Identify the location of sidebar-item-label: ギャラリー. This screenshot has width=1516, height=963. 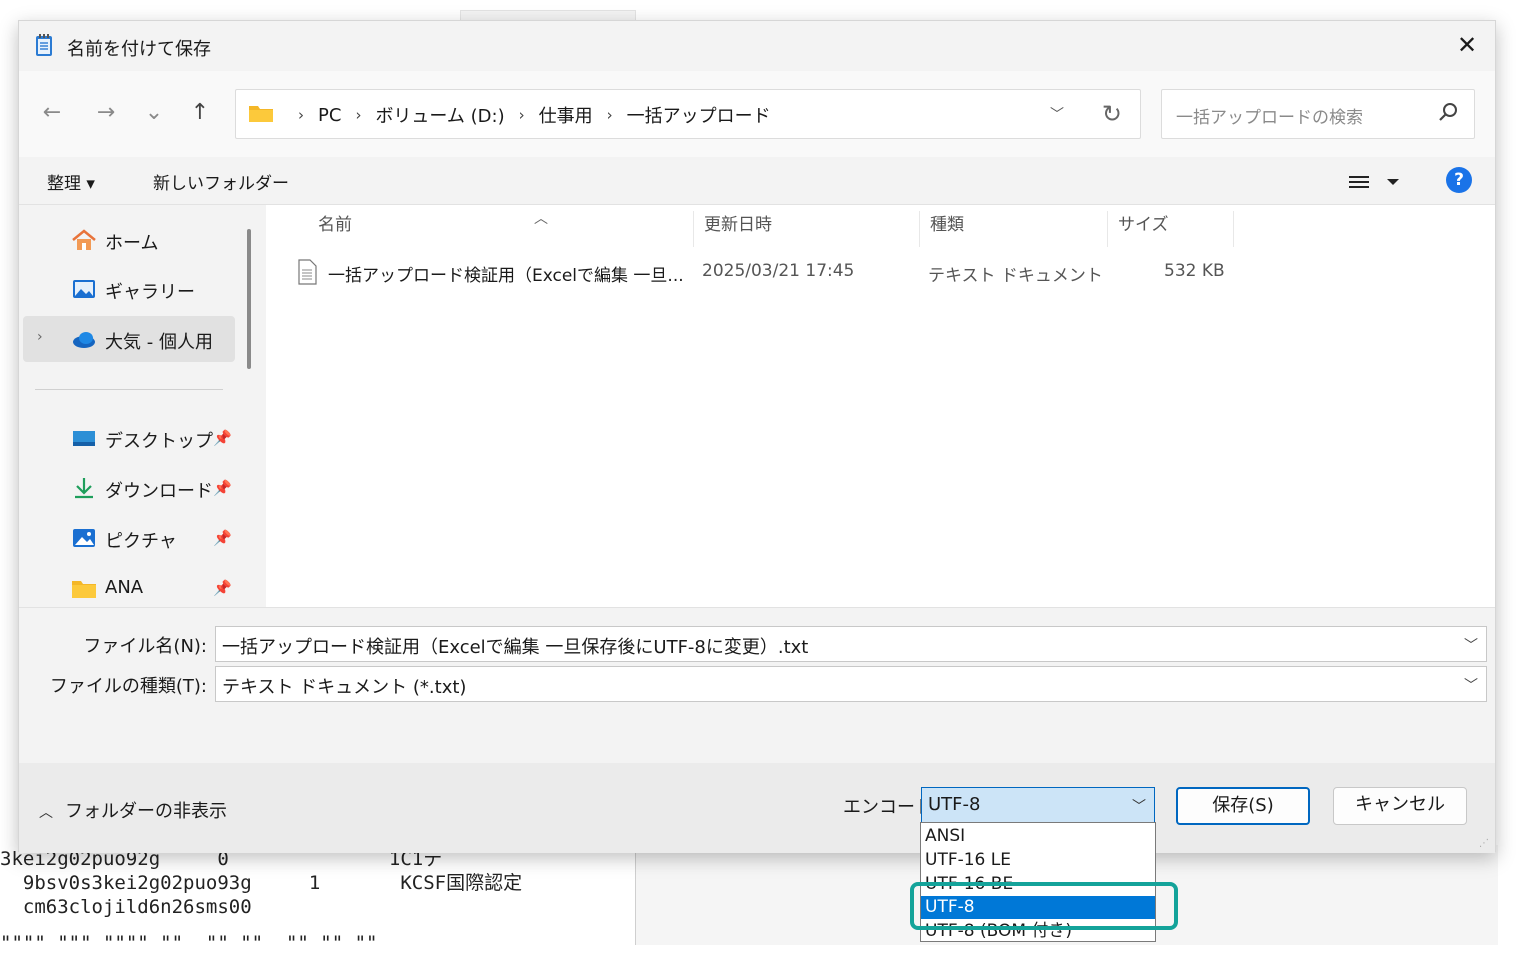
(150, 292).